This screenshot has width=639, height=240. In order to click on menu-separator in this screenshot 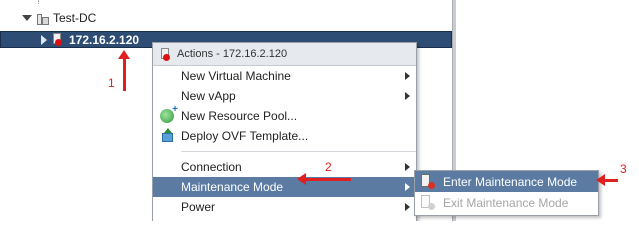, I will do `click(298, 151)`.